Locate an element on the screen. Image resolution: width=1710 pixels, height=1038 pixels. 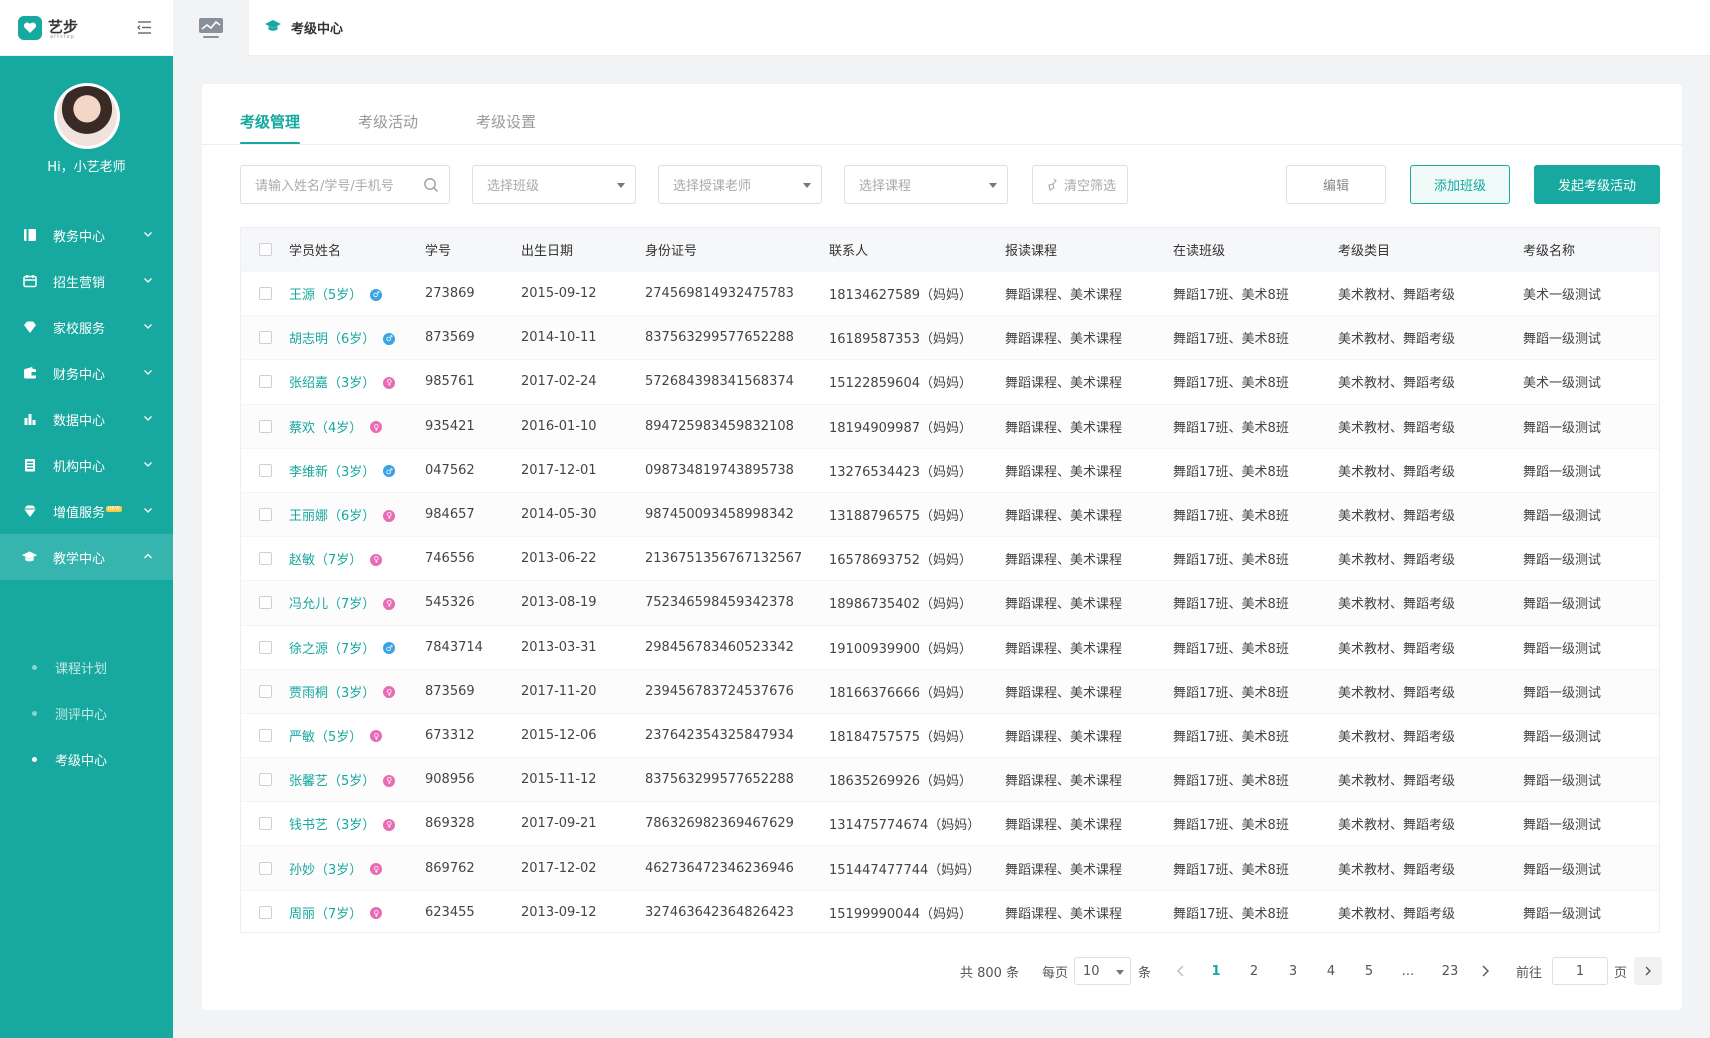
col-student-name-cell: 蔡欢（4岁） ♀ is located at coordinates (336, 426).